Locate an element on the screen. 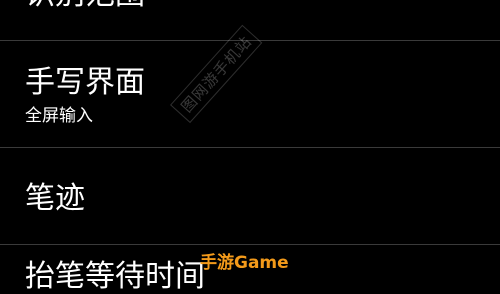  brand-logo: 手游Game is located at coordinates (244, 263).